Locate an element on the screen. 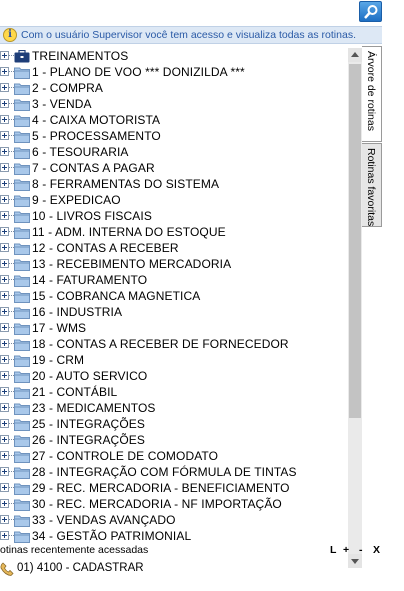 The width and height of the screenshot is (404, 591). phone-icon is located at coordinates (7, 569).